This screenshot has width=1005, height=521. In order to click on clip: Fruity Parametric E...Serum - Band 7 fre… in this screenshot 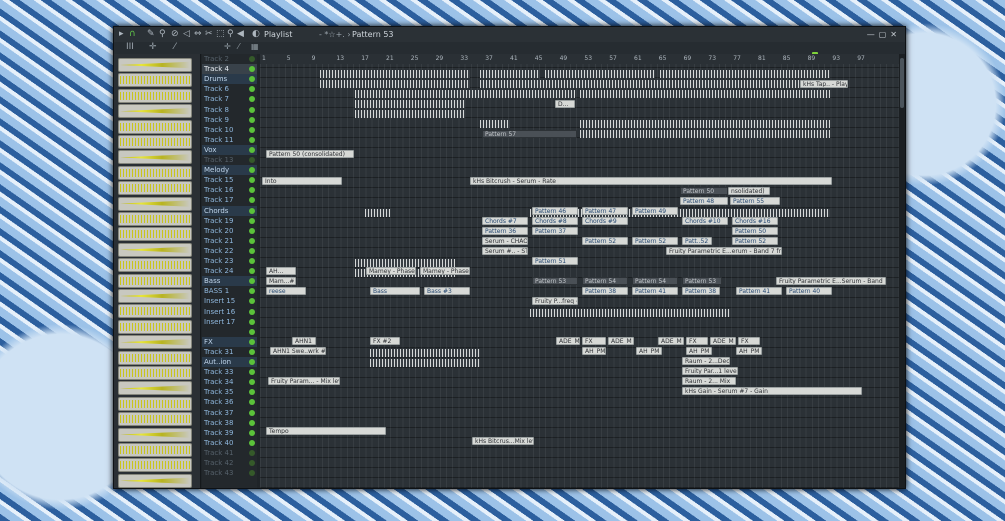, I will do `click(831, 281)`.